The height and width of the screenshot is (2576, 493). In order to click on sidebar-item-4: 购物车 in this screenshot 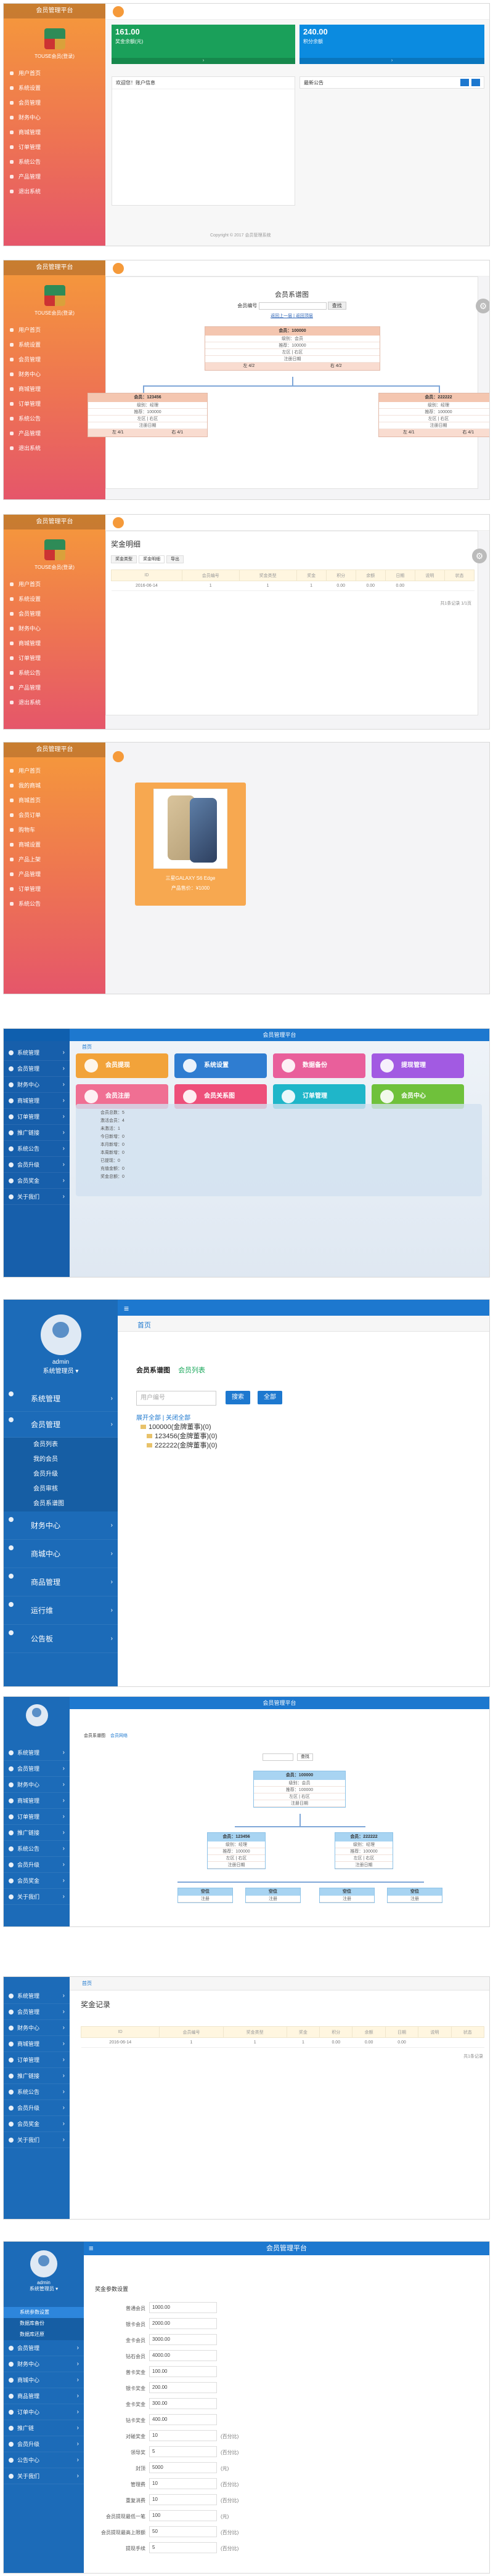, I will do `click(54, 830)`.